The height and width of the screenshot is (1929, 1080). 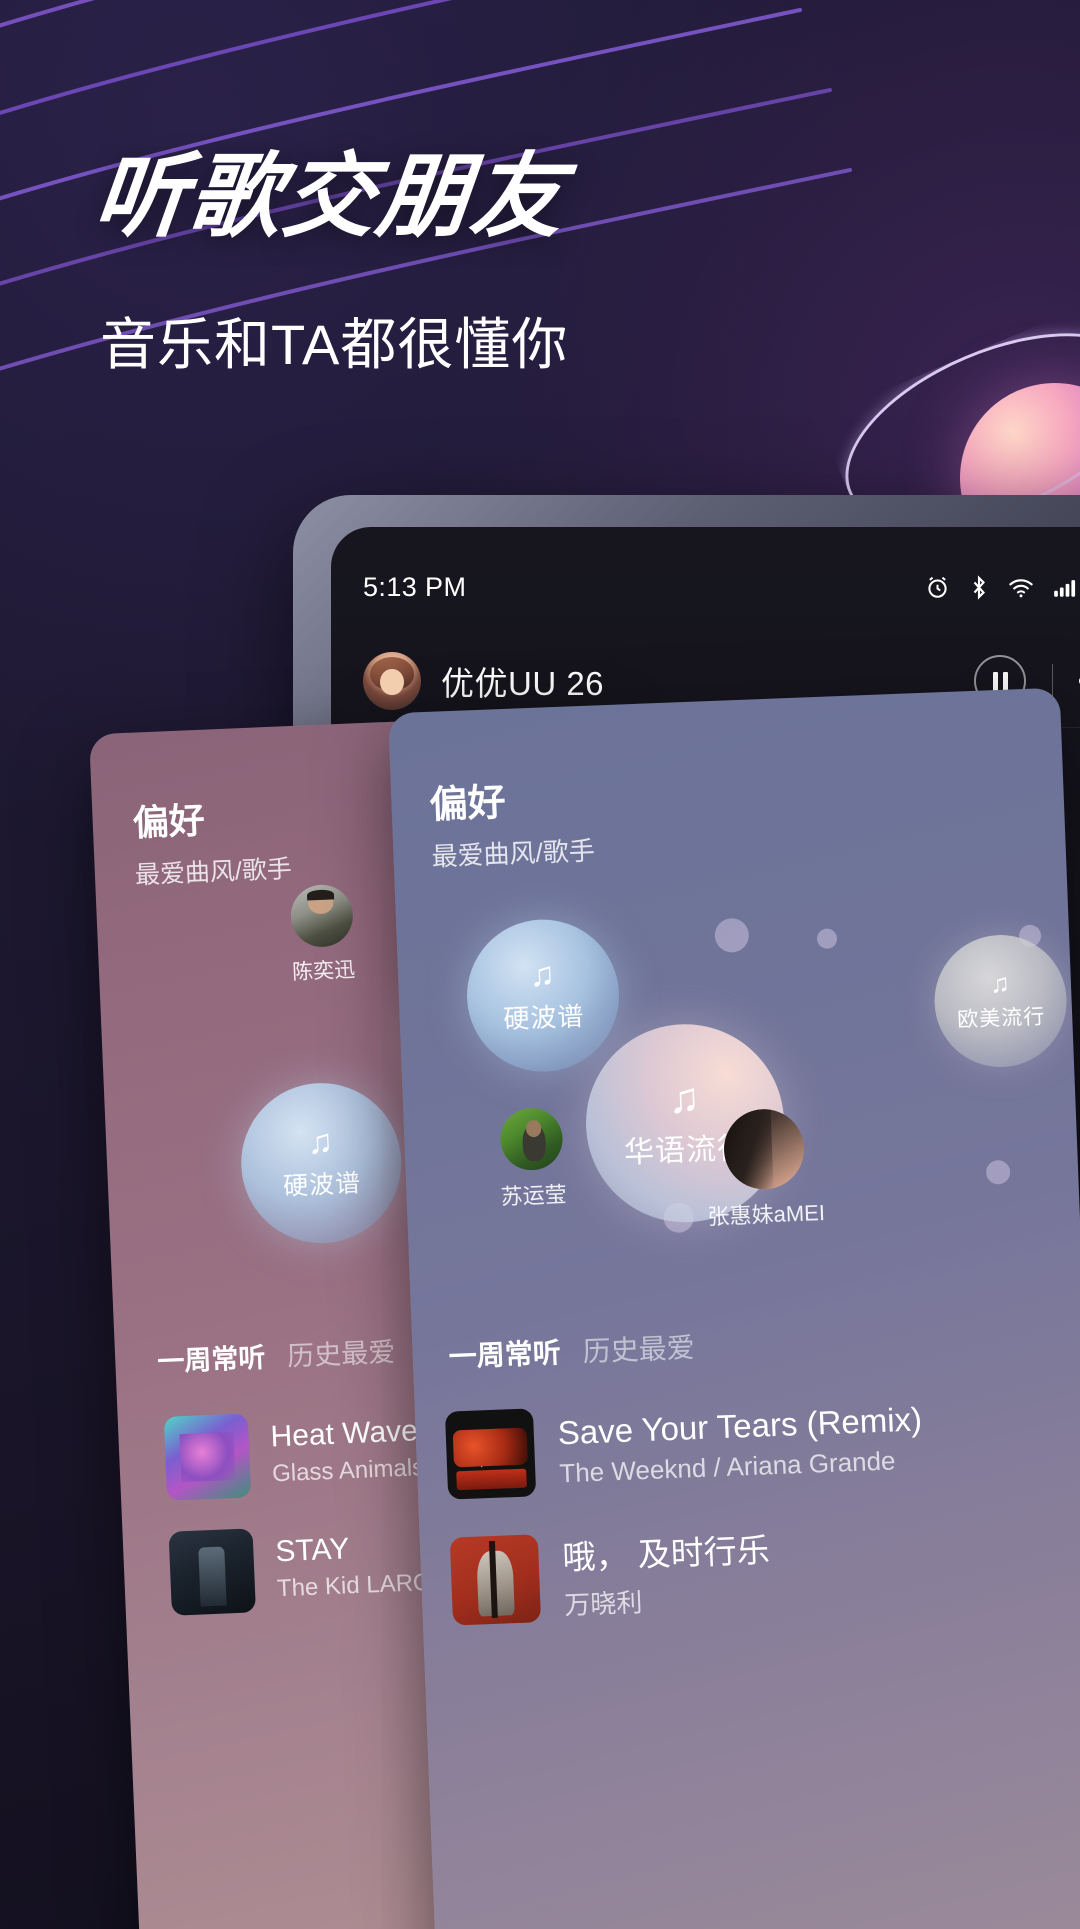 I want to click on artist-chip: 张惠妹aMEI, so click(x=765, y=1169).